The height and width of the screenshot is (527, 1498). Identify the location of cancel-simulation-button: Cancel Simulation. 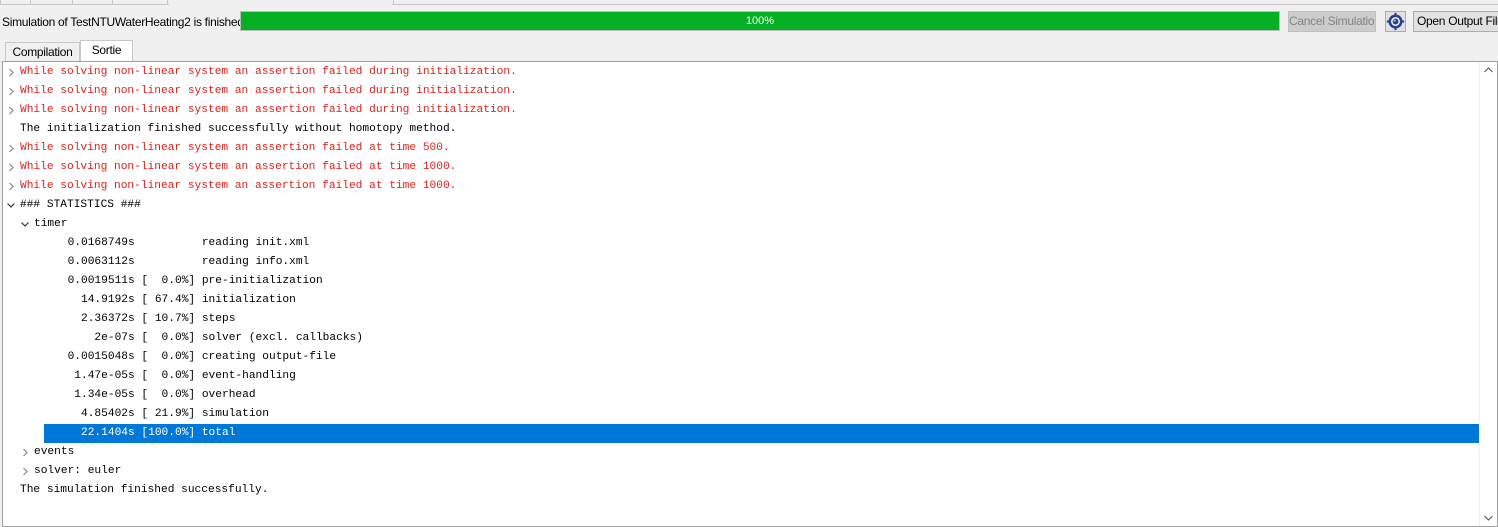
(1332, 21).